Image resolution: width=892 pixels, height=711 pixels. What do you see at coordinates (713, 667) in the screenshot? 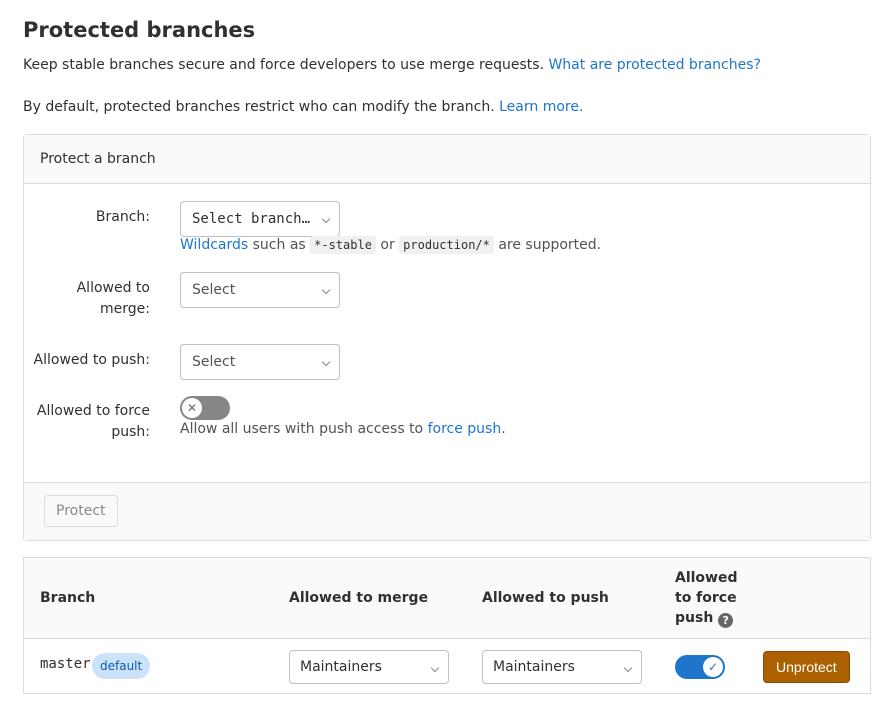
I see `check-icon: ✓` at bounding box center [713, 667].